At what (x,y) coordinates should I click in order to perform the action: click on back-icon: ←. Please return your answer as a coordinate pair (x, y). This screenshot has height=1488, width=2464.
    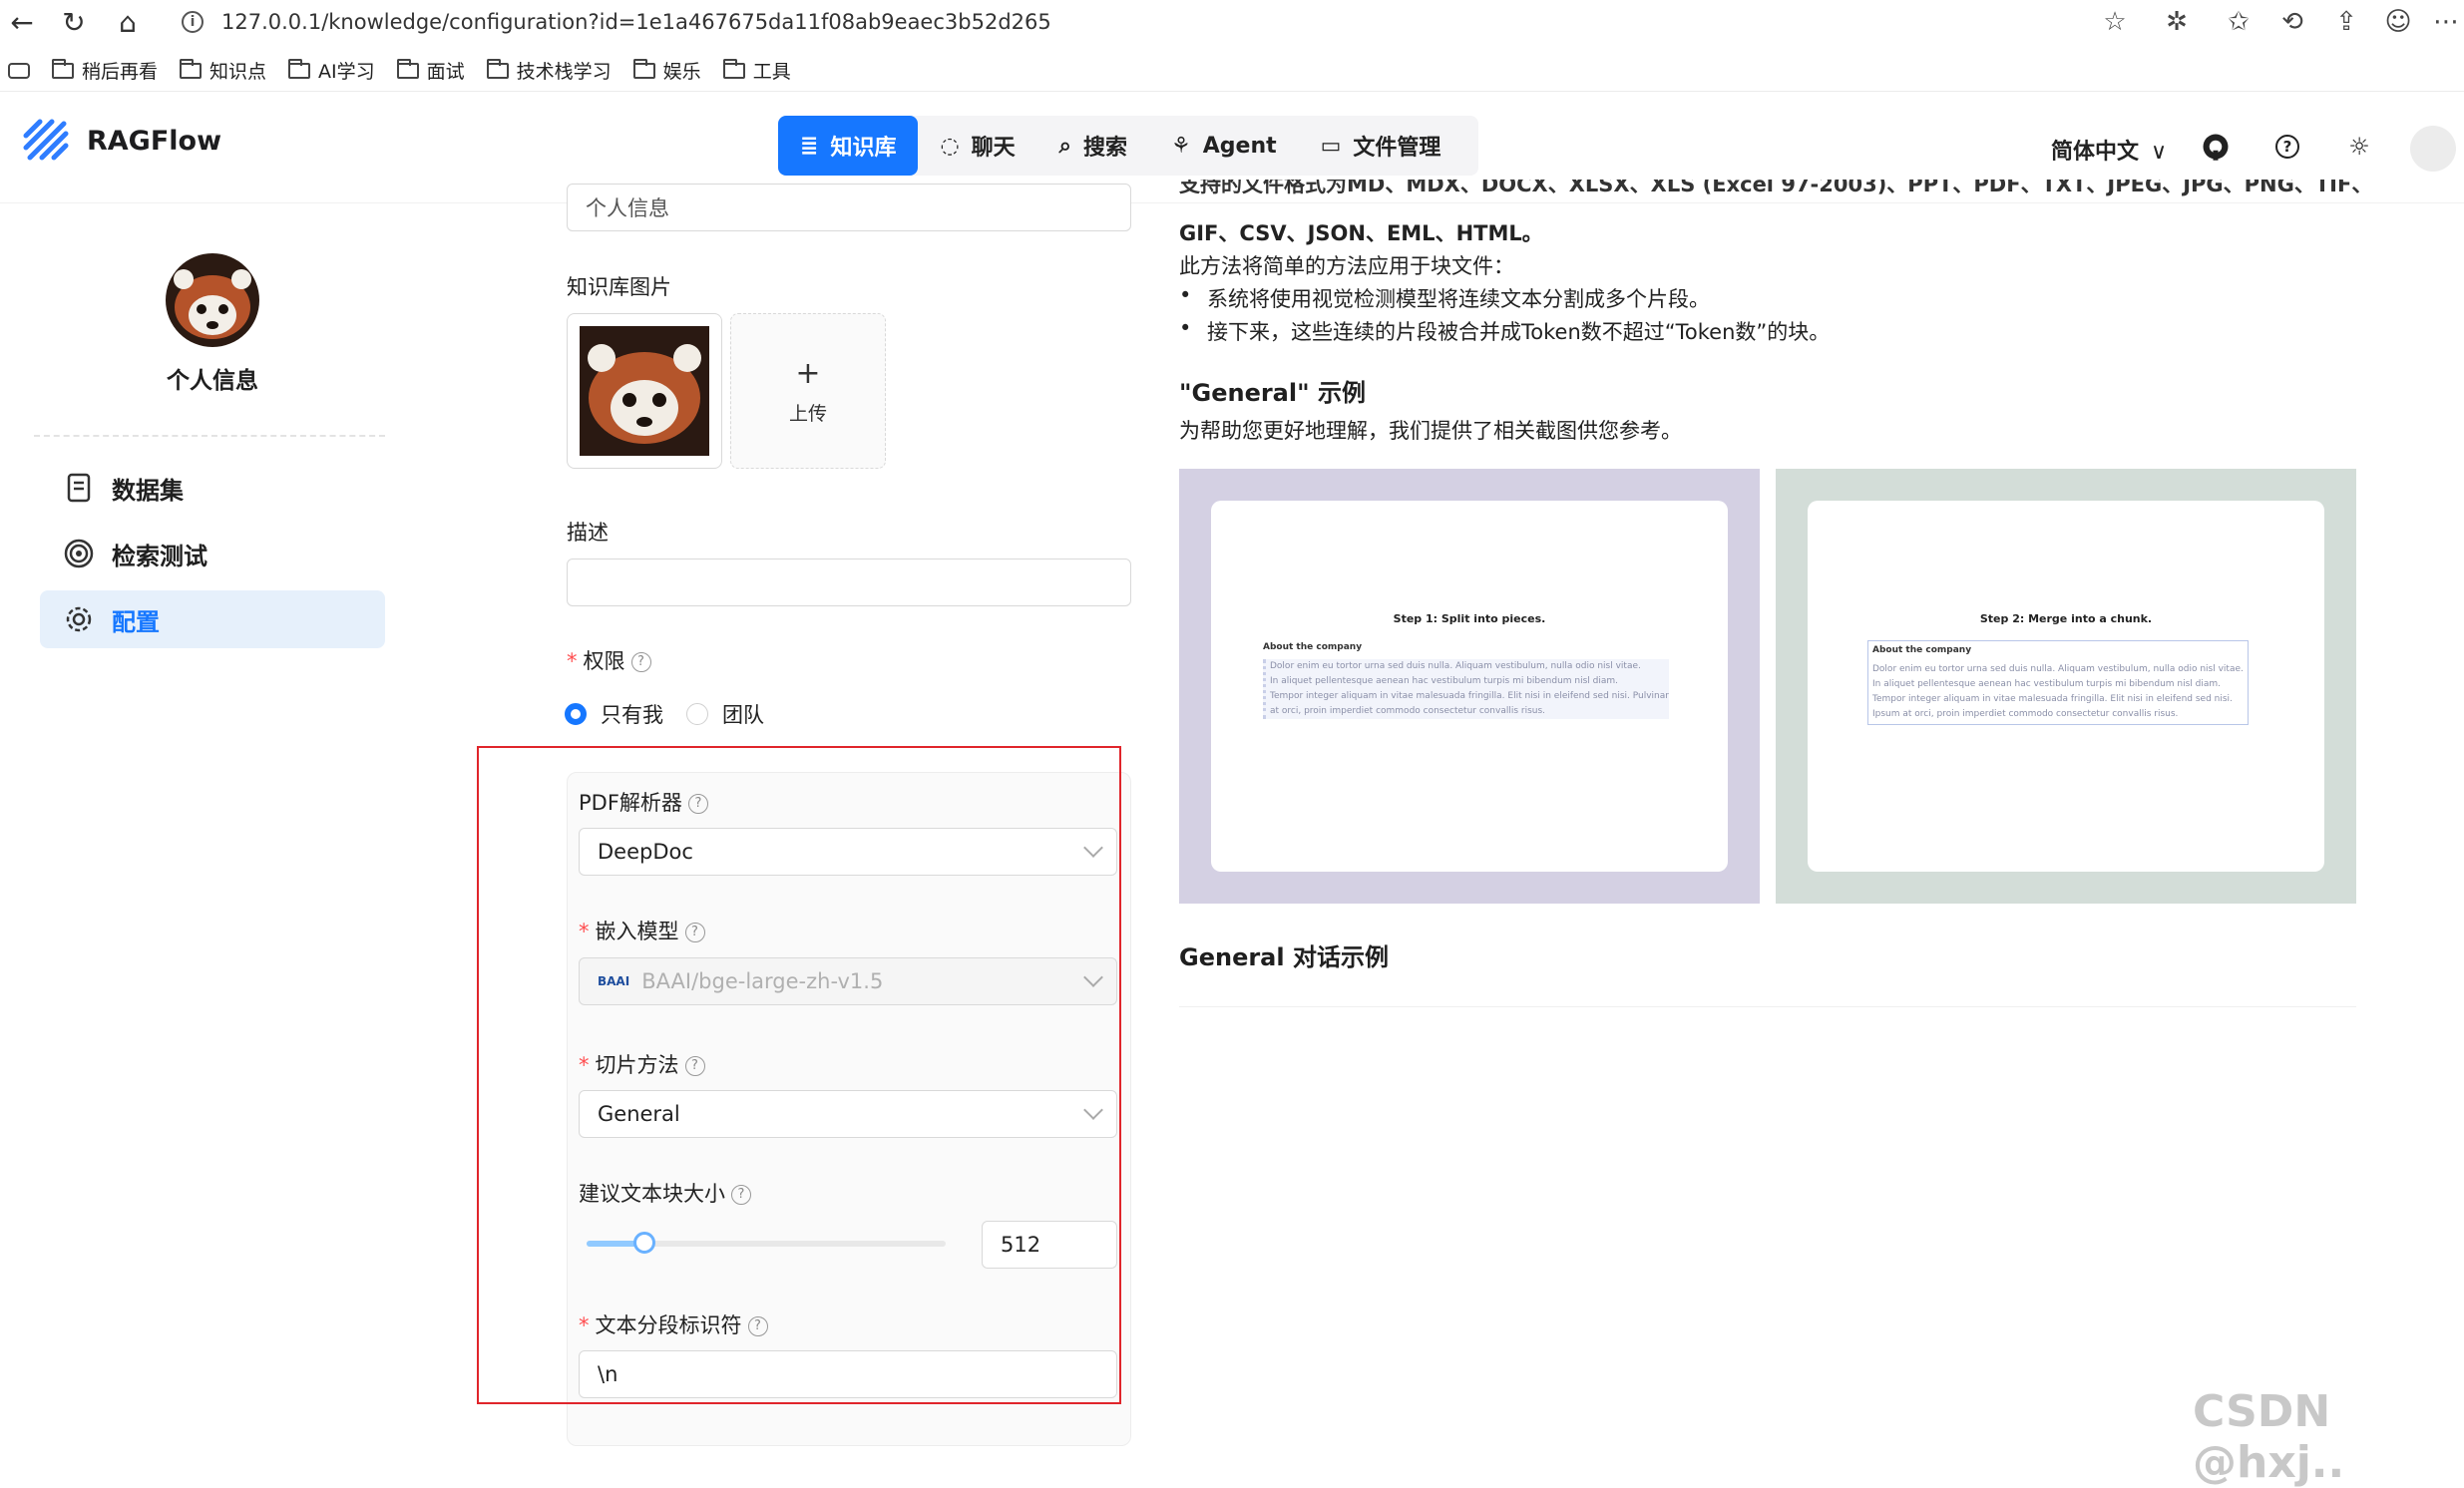
    Looking at the image, I should click on (22, 22).